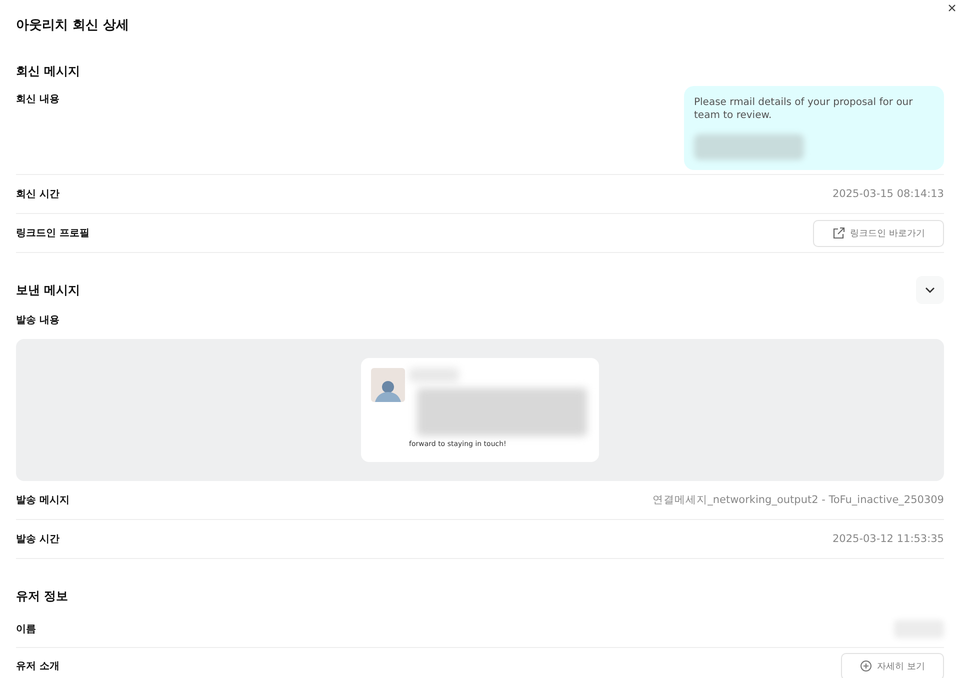  I want to click on link-button: 링크드인 바로가기, so click(878, 233).